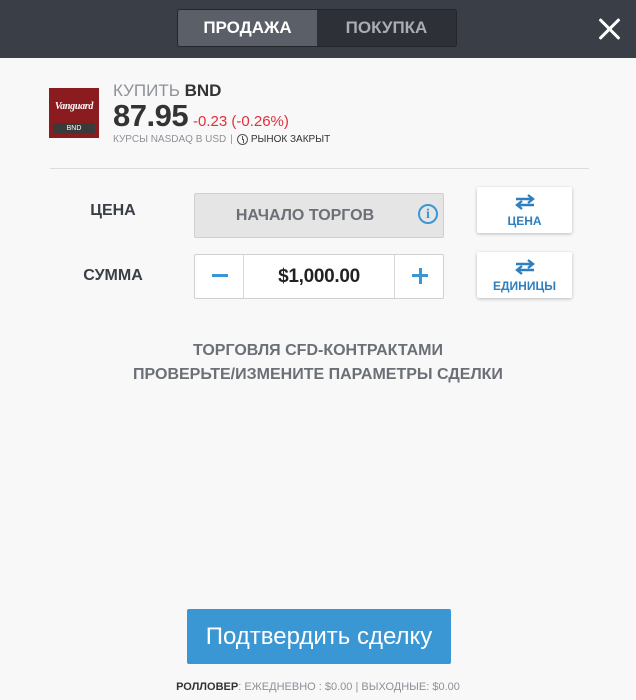 The height and width of the screenshot is (700, 636). I want to click on logo-ticker-text: BND, so click(74, 128).